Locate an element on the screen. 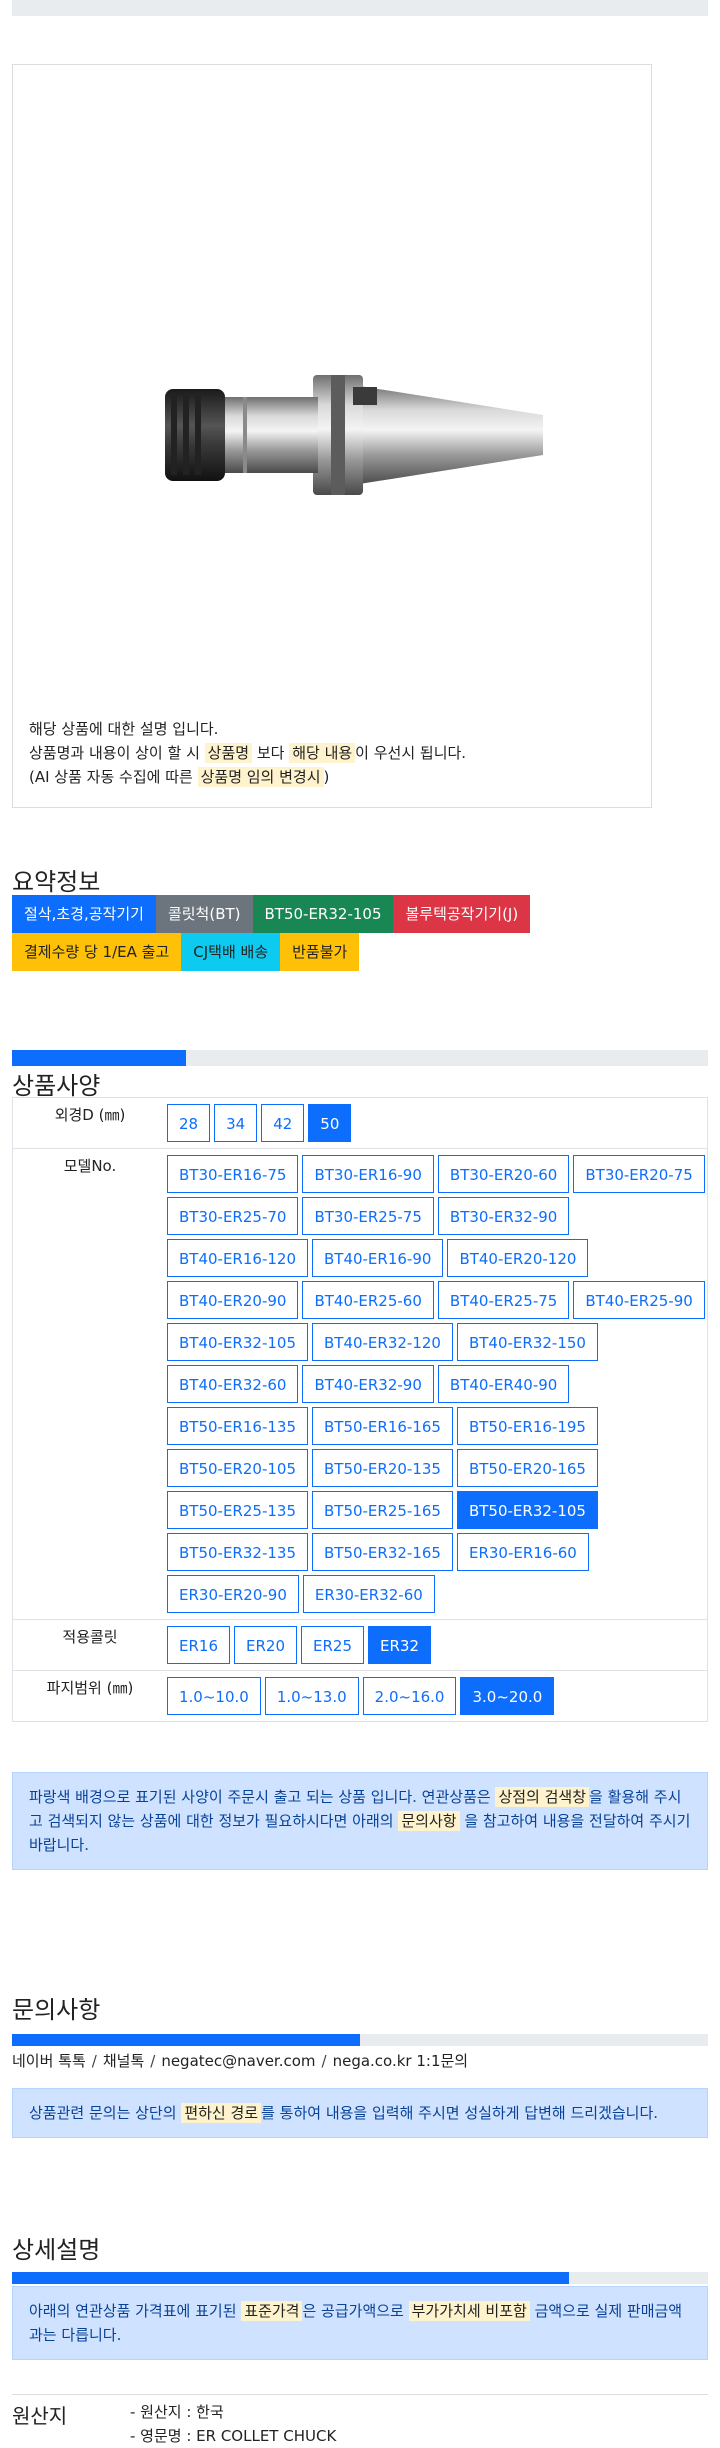 The width and height of the screenshot is (720, 2448). collet-option: ER25 is located at coordinates (332, 1645).